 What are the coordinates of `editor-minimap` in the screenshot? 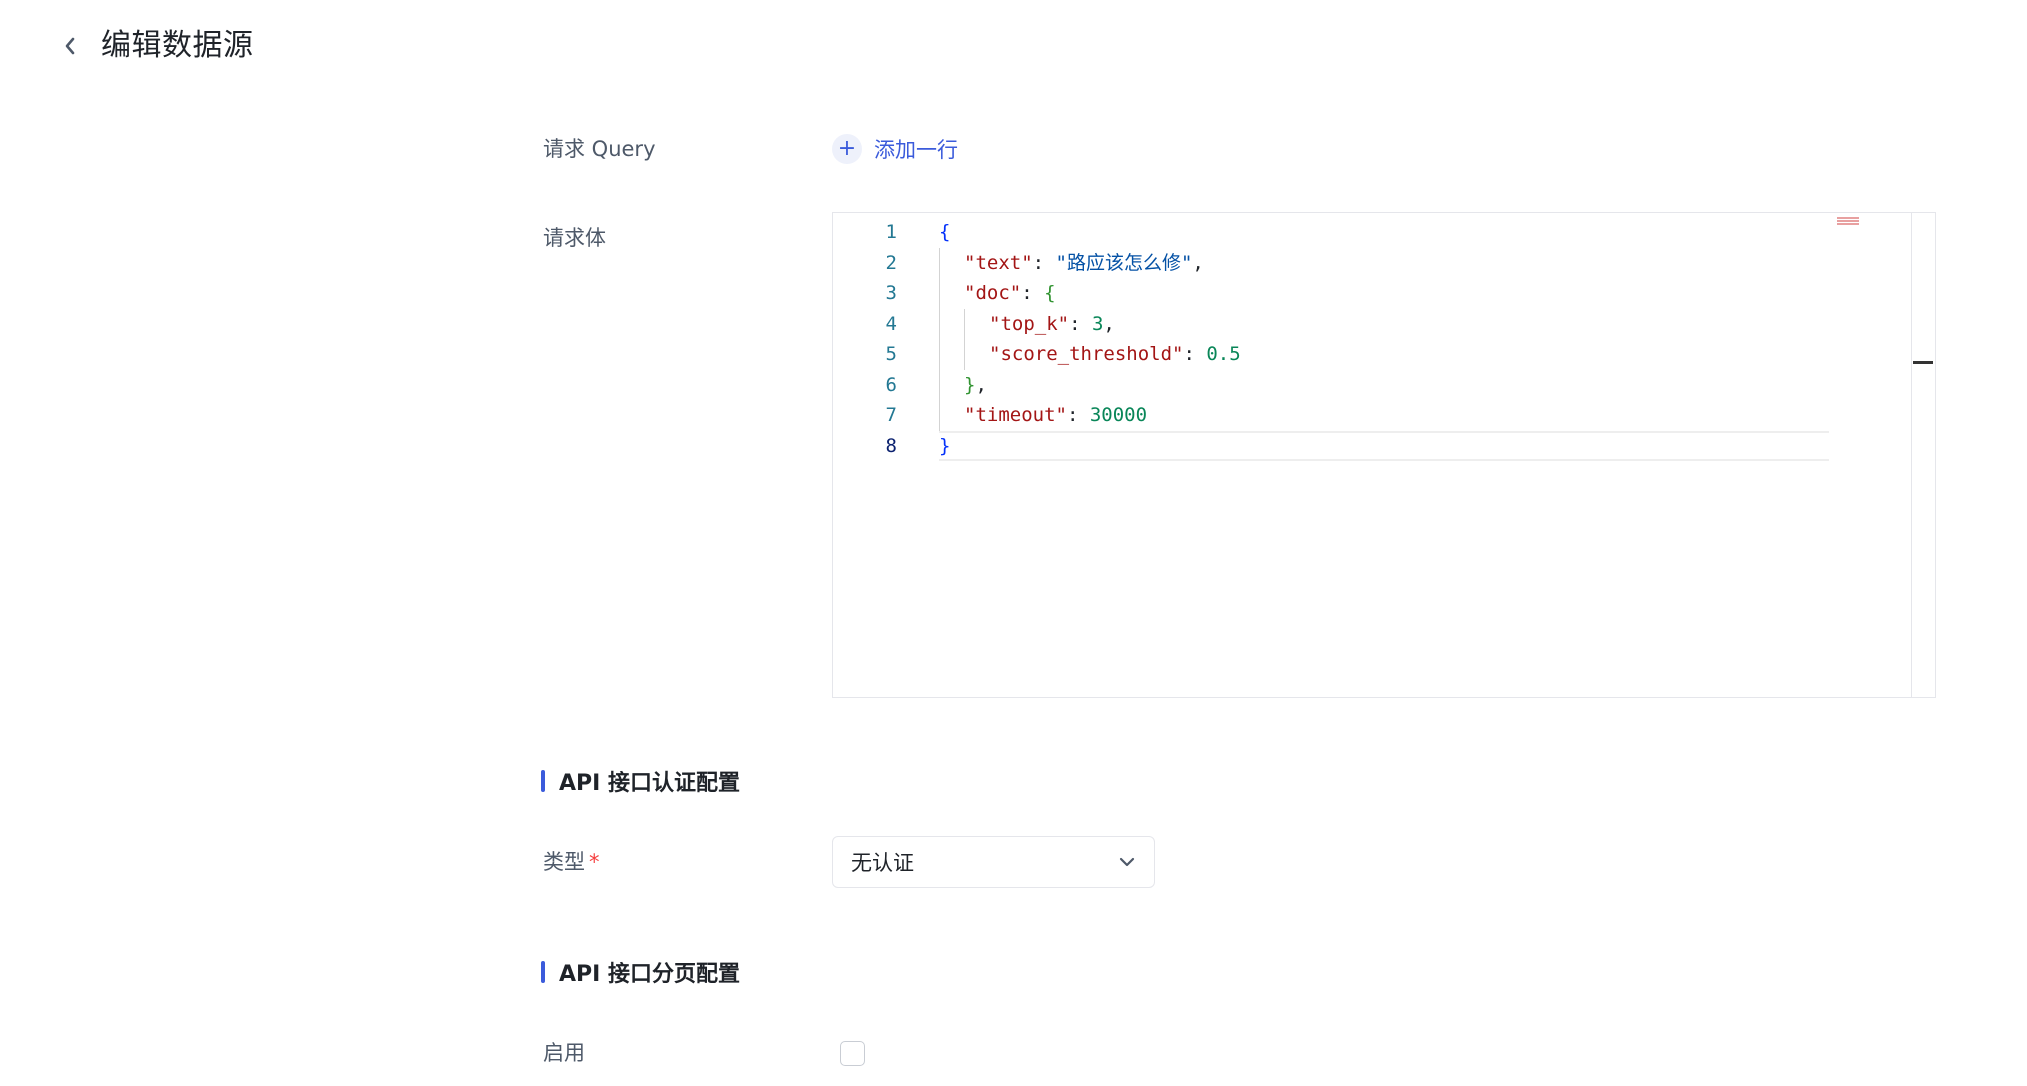 It's located at (1848, 223).